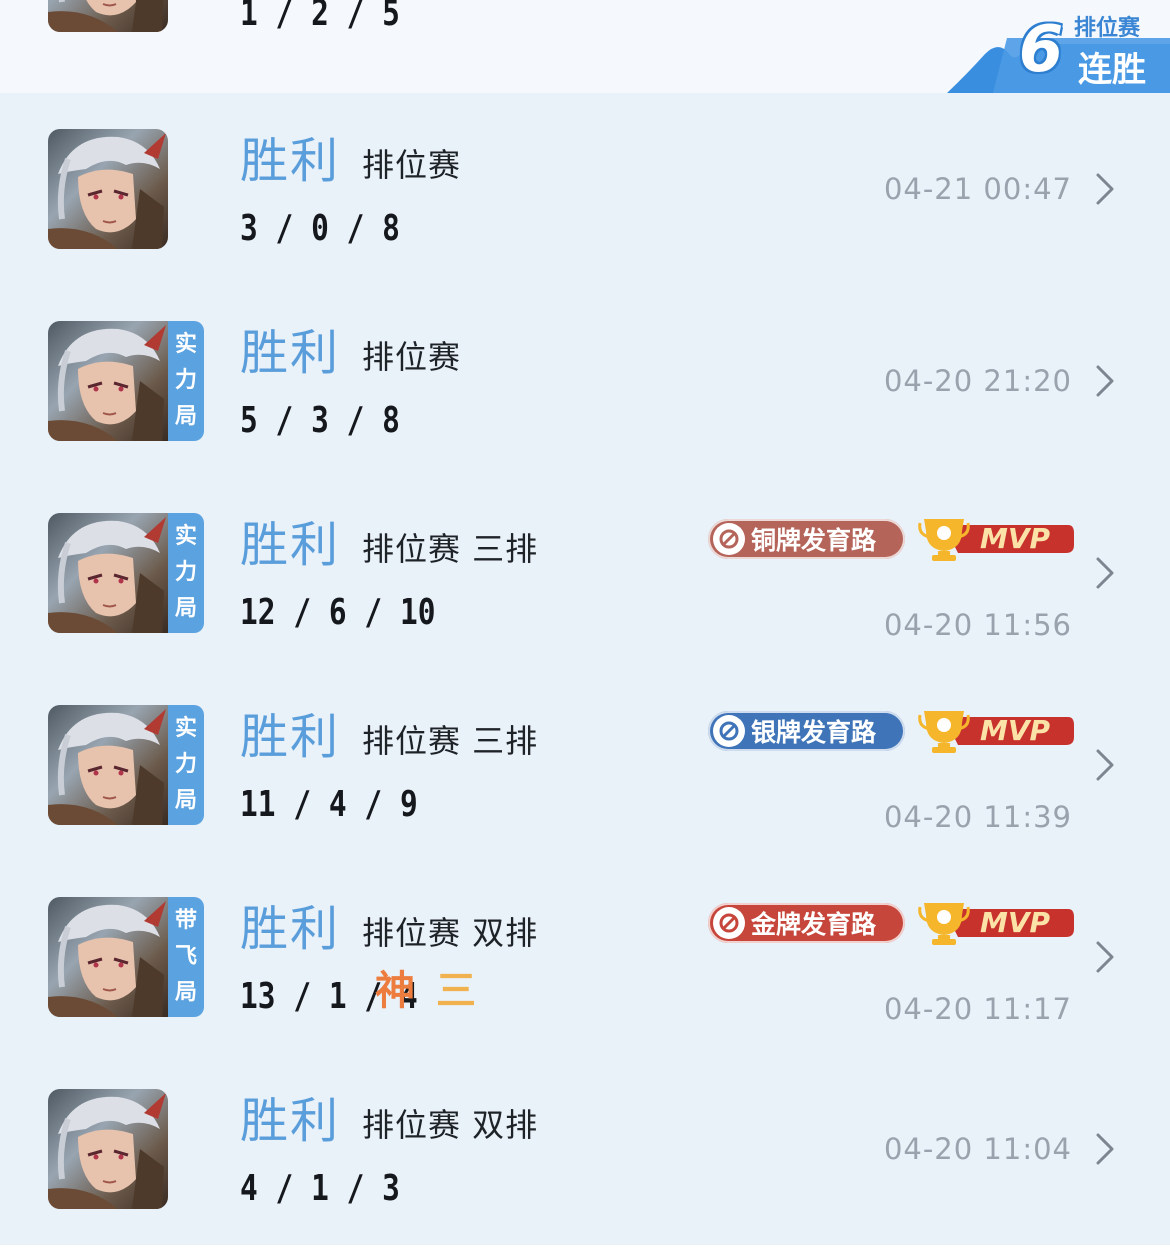 The height and width of the screenshot is (1249, 1170). What do you see at coordinates (338, 612) in the screenshot?
I see `kda-text: 12 / 6 / 10` at bounding box center [338, 612].